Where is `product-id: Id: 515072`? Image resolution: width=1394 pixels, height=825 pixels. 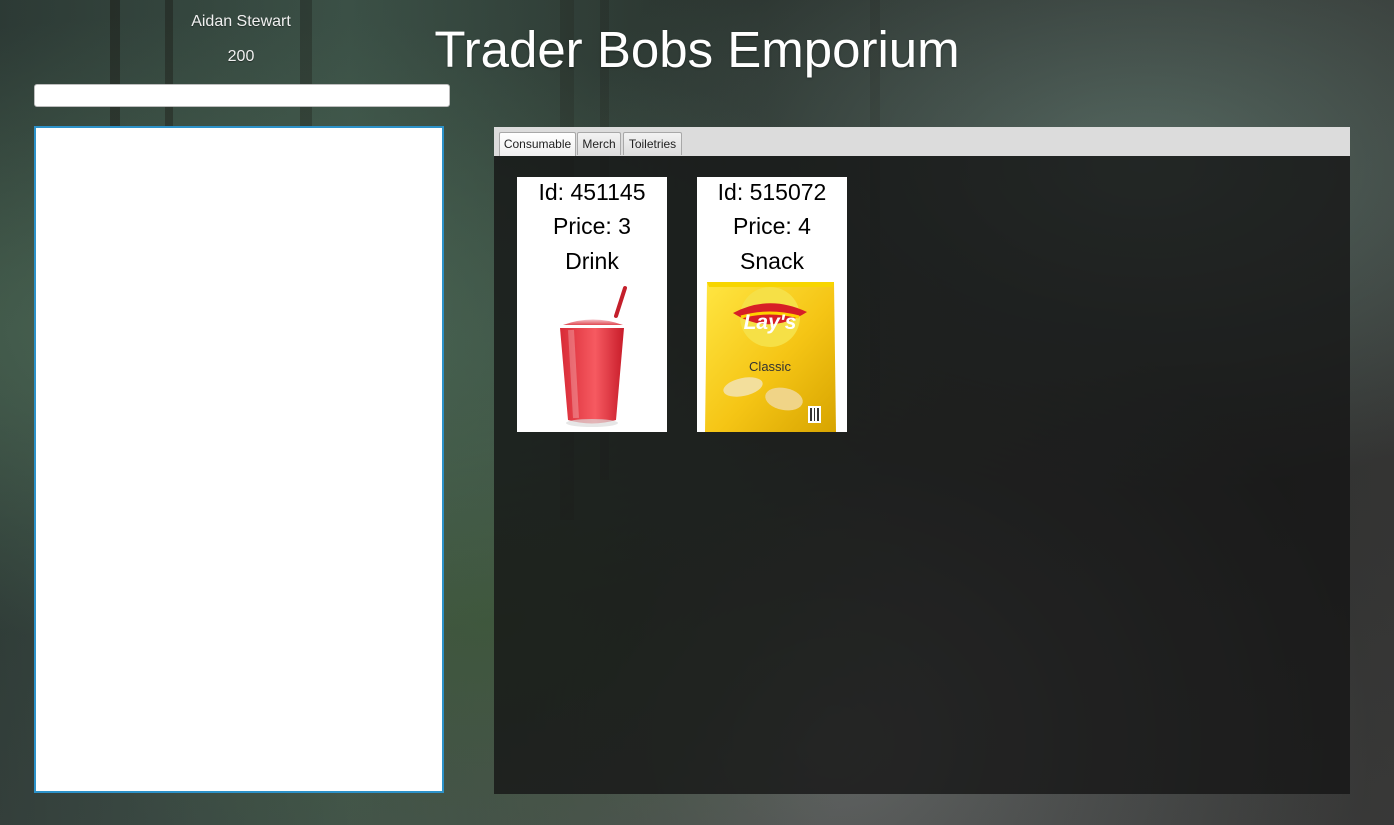
product-id: Id: 515072 is located at coordinates (772, 192).